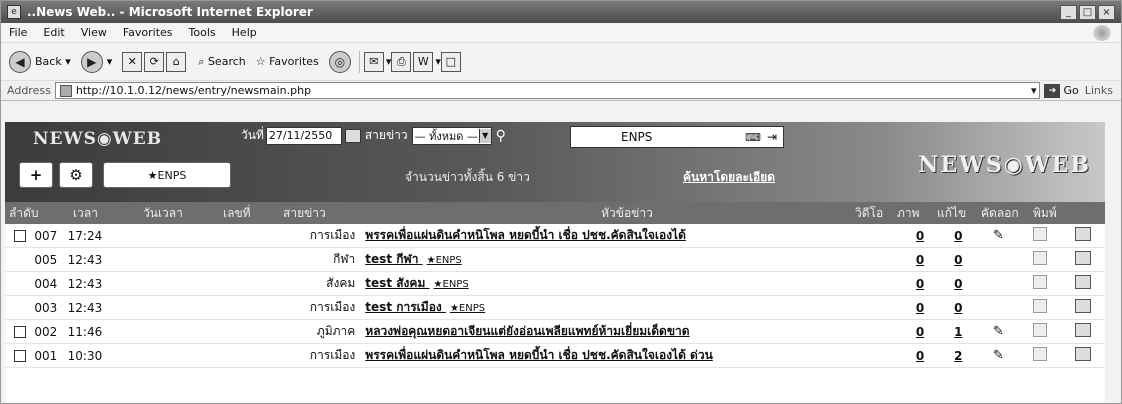 The height and width of the screenshot is (404, 1122). Describe the element at coordinates (869, 212) in the screenshot. I see `col-video: วิดีโอ` at that location.